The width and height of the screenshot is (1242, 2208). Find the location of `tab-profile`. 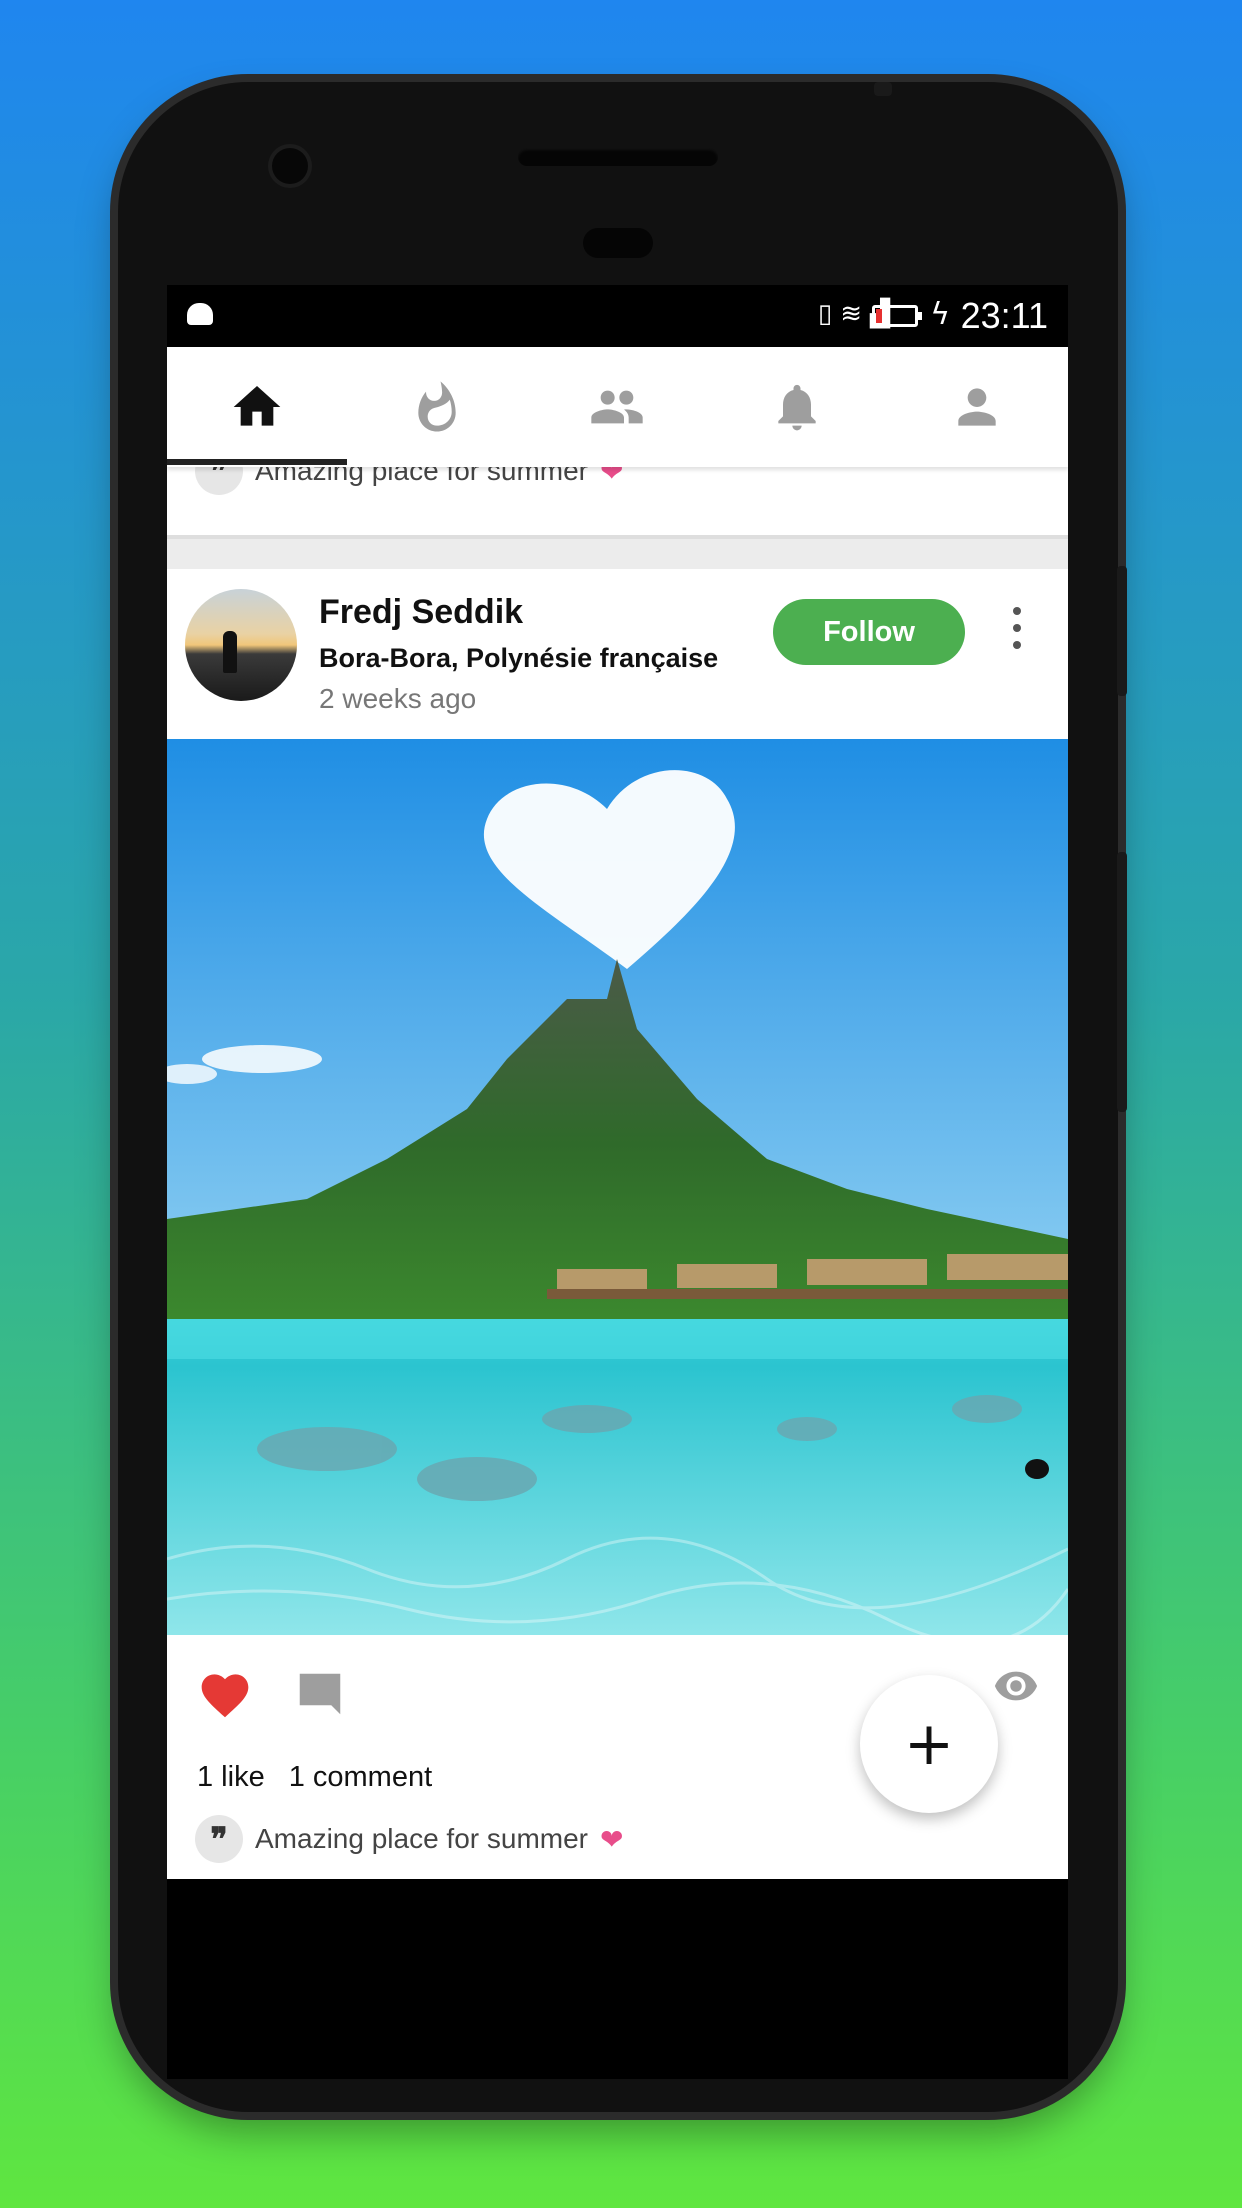

tab-profile is located at coordinates (977, 407).